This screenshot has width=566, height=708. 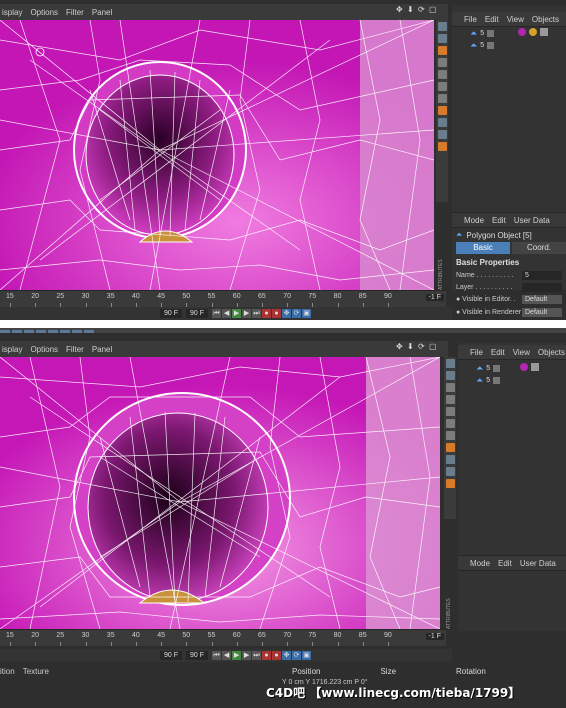 I want to click on name-field: 5, so click(x=542, y=275).